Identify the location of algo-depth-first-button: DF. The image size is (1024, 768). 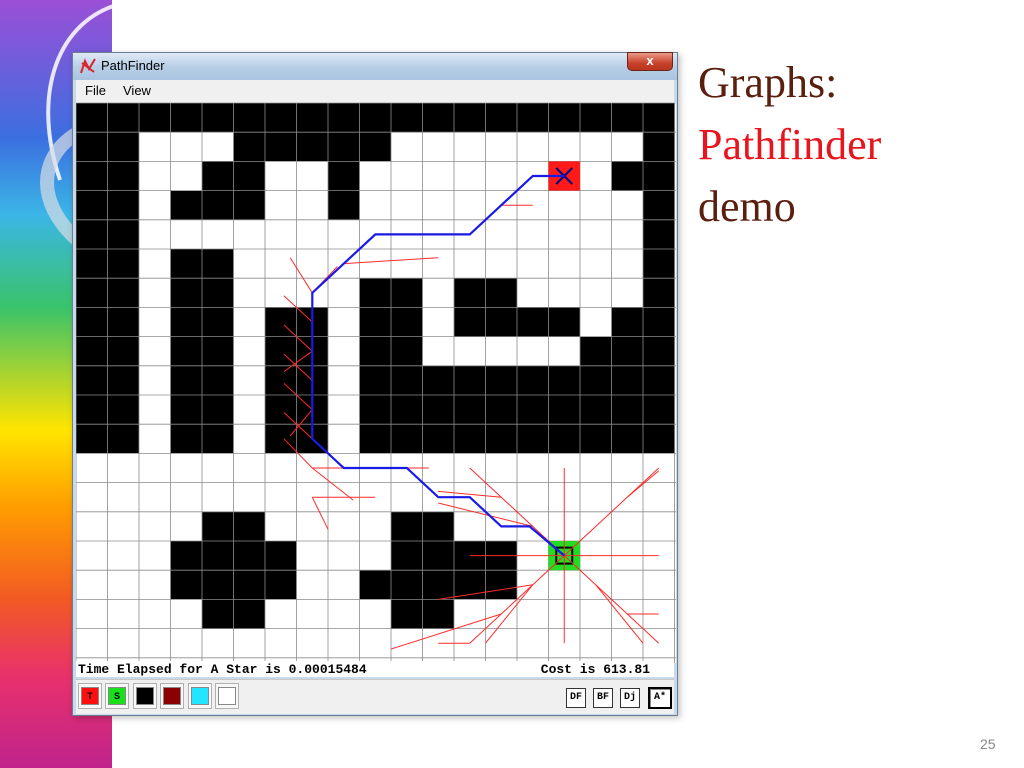
(576, 698).